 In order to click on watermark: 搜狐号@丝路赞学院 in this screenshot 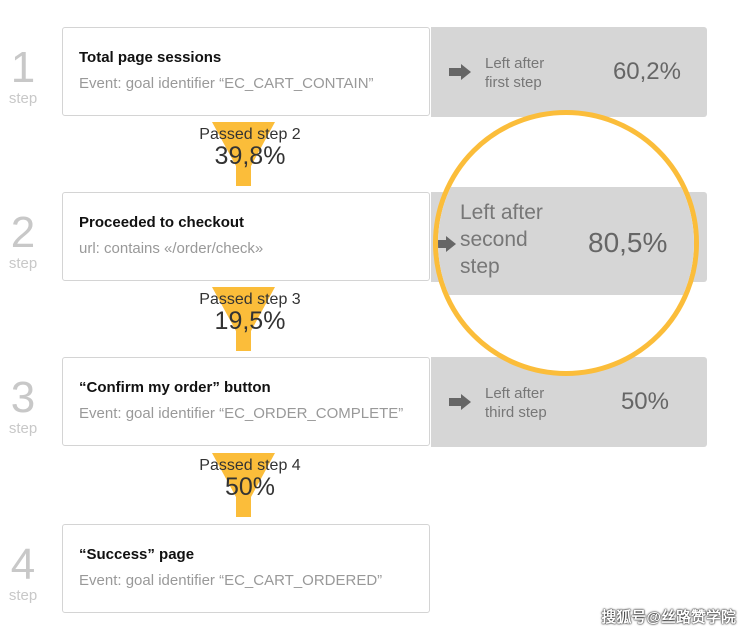, I will do `click(668, 617)`.